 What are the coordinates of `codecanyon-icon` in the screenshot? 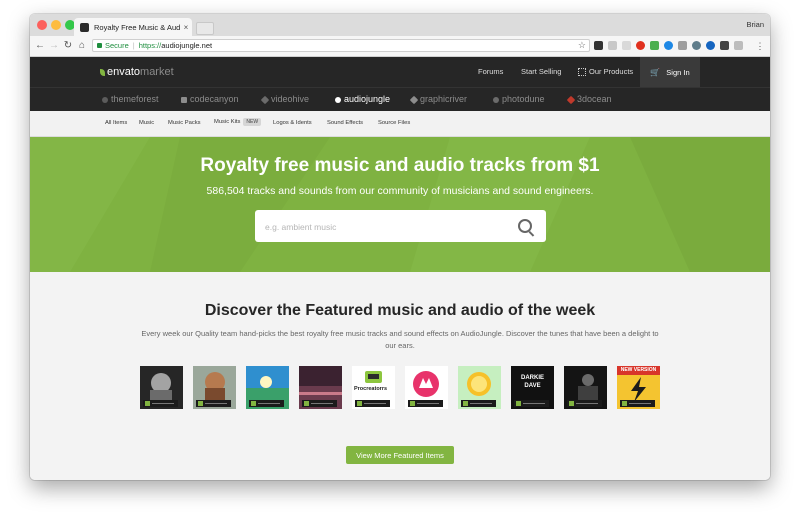 It's located at (184, 99).